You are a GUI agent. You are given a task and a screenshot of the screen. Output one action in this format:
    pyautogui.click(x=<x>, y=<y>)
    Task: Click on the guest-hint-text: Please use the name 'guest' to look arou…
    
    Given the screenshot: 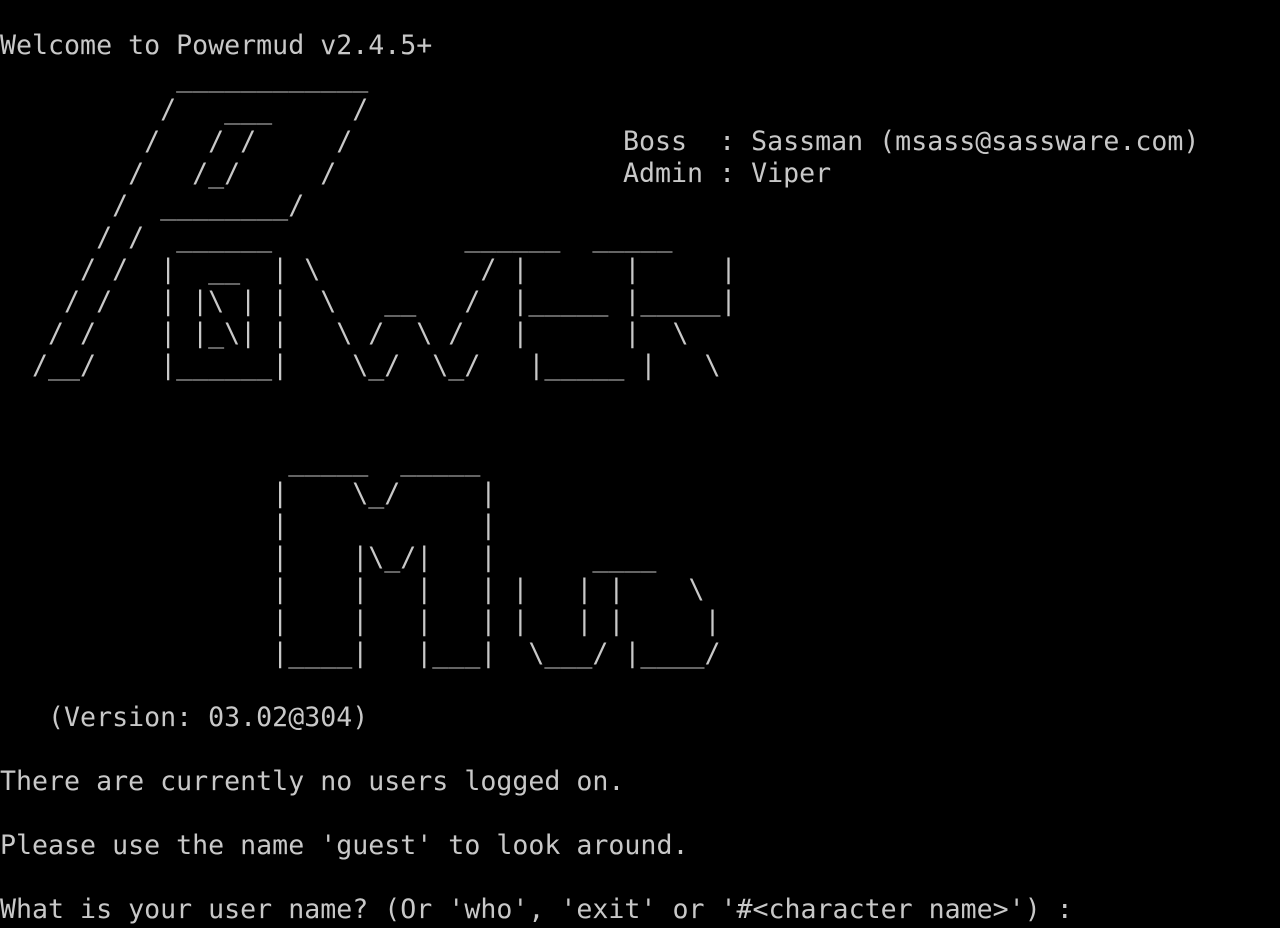 What is the action you would take?
    pyautogui.click(x=344, y=845)
    